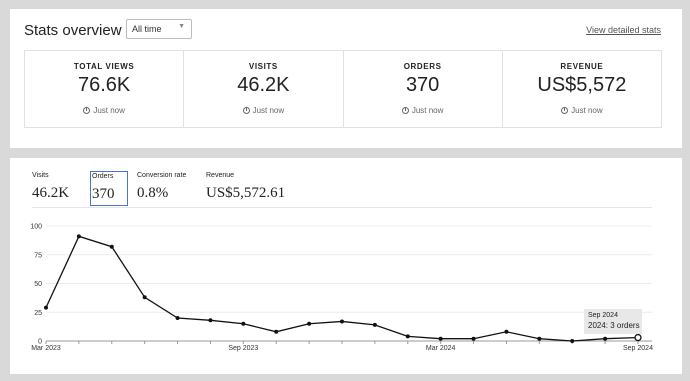 The image size is (690, 381). I want to click on tooltip-title: Sep 2024, so click(603, 315).